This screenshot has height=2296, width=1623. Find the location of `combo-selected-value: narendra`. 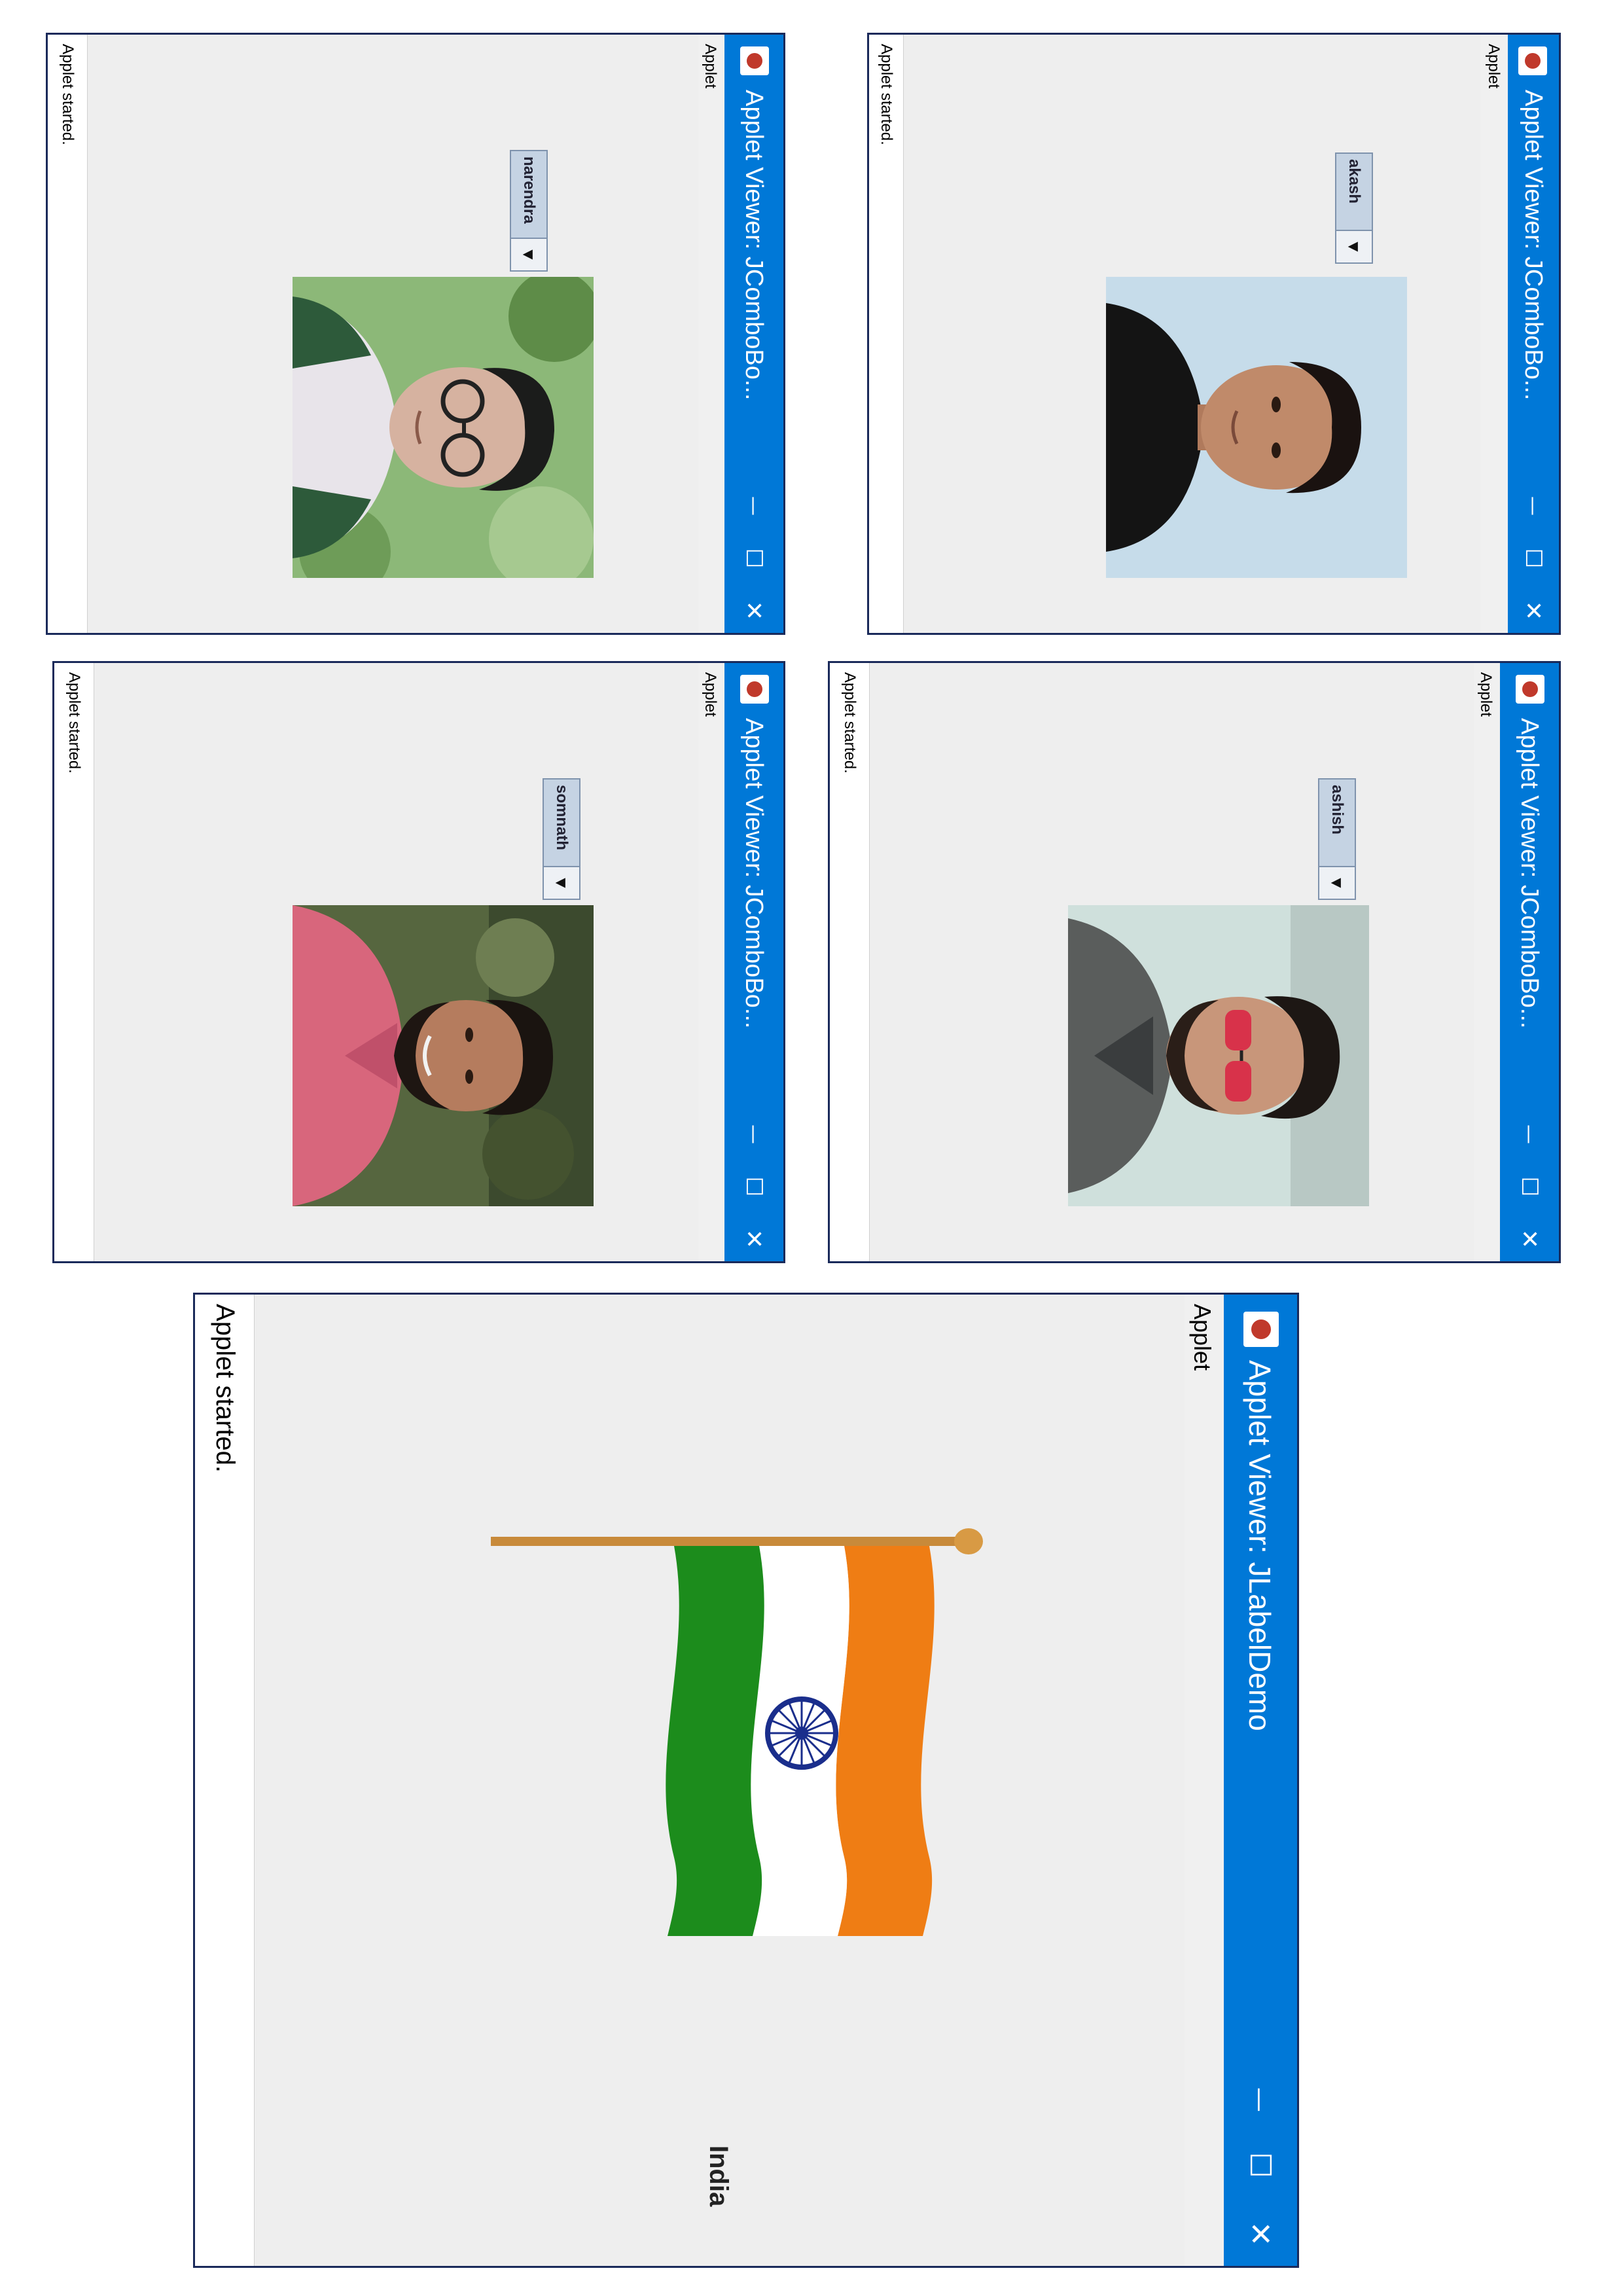

combo-selected-value: narendra is located at coordinates (529, 190).